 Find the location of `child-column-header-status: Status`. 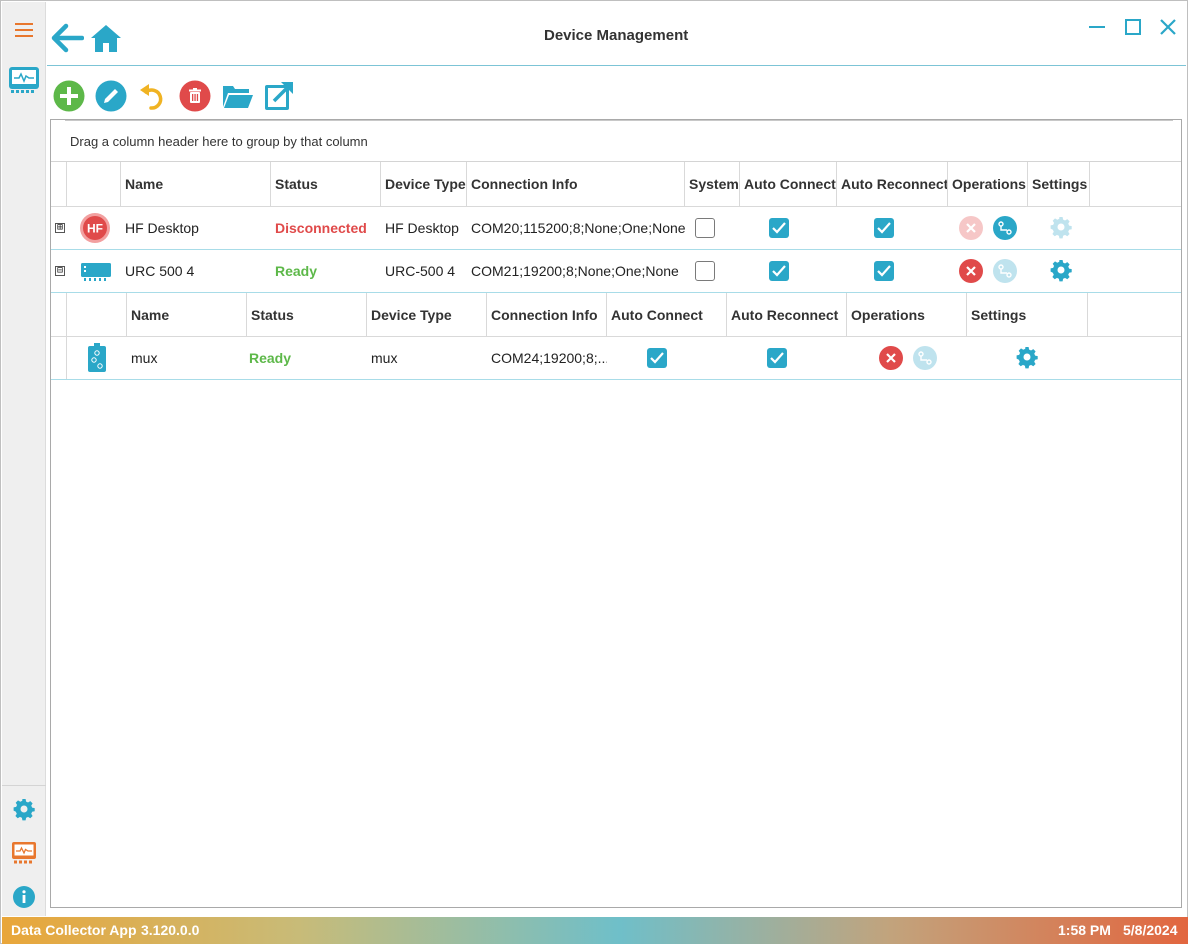

child-column-header-status: Status is located at coordinates (307, 314).